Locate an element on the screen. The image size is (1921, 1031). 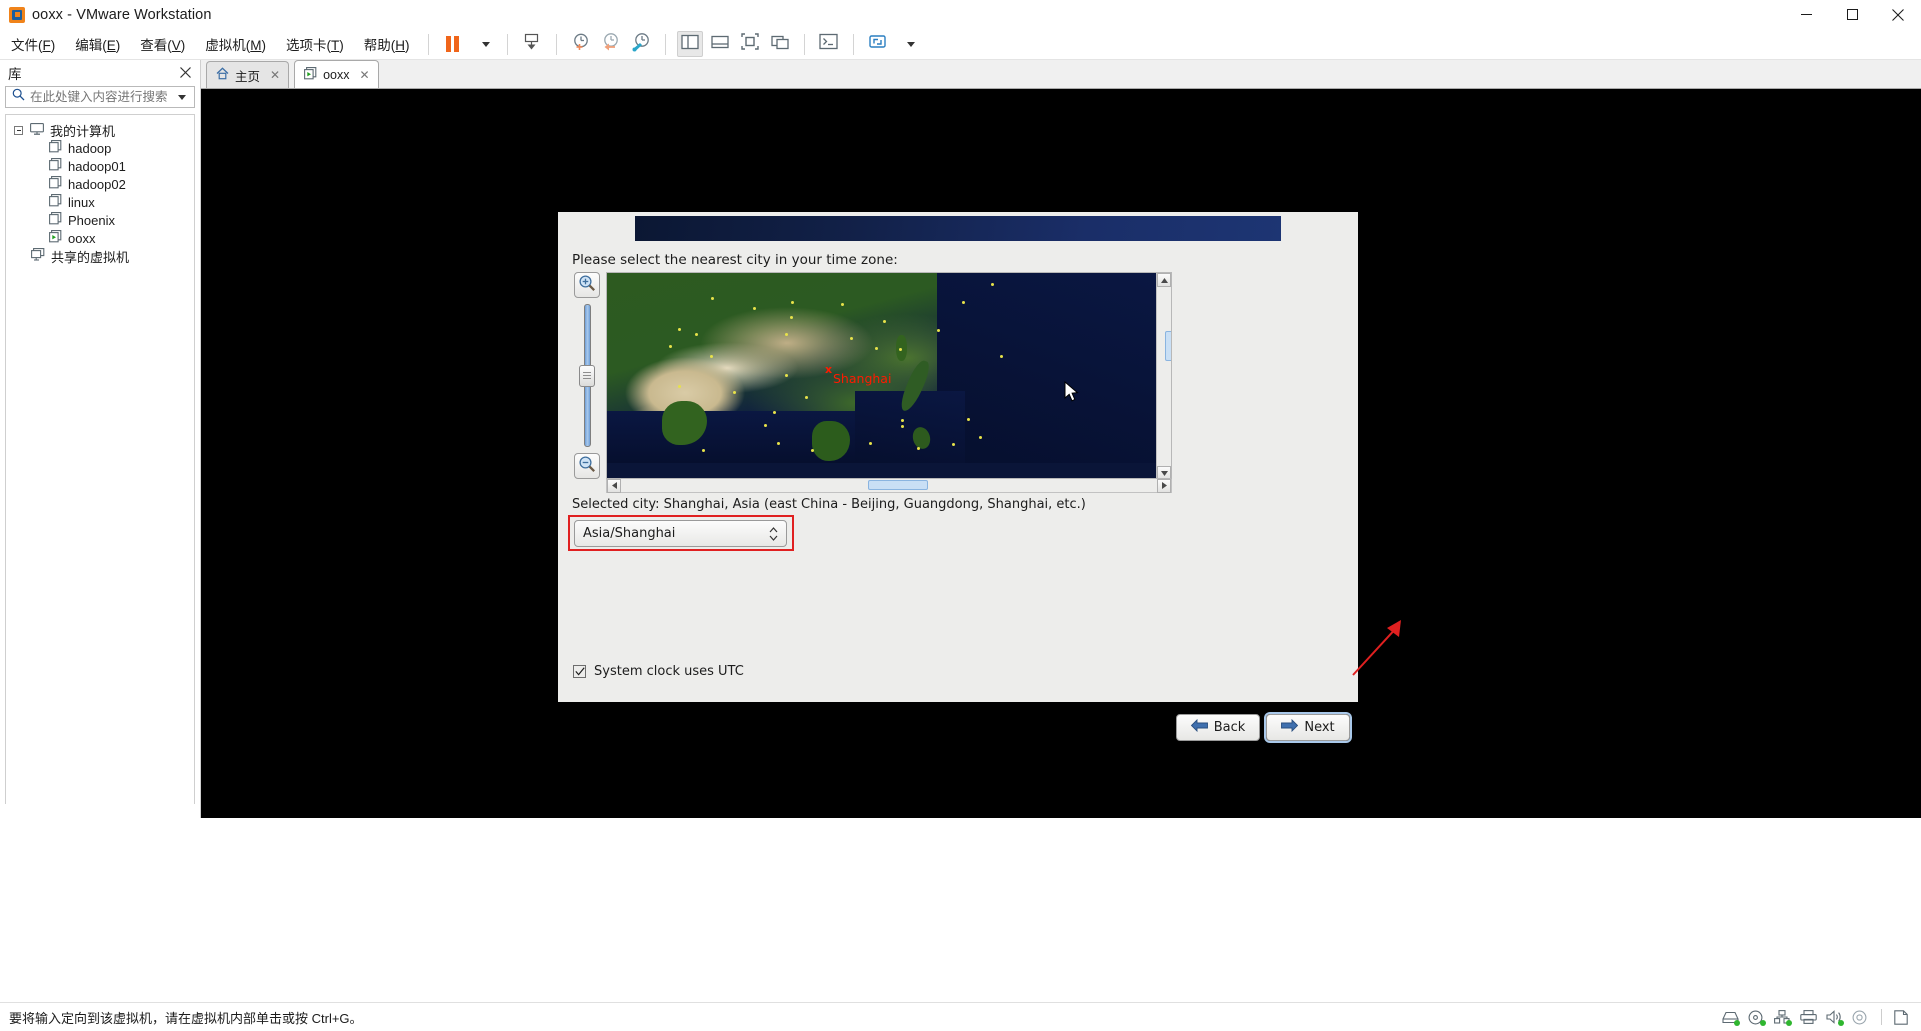
tree-item-hadoop: hadoop is located at coordinates (100, 148).